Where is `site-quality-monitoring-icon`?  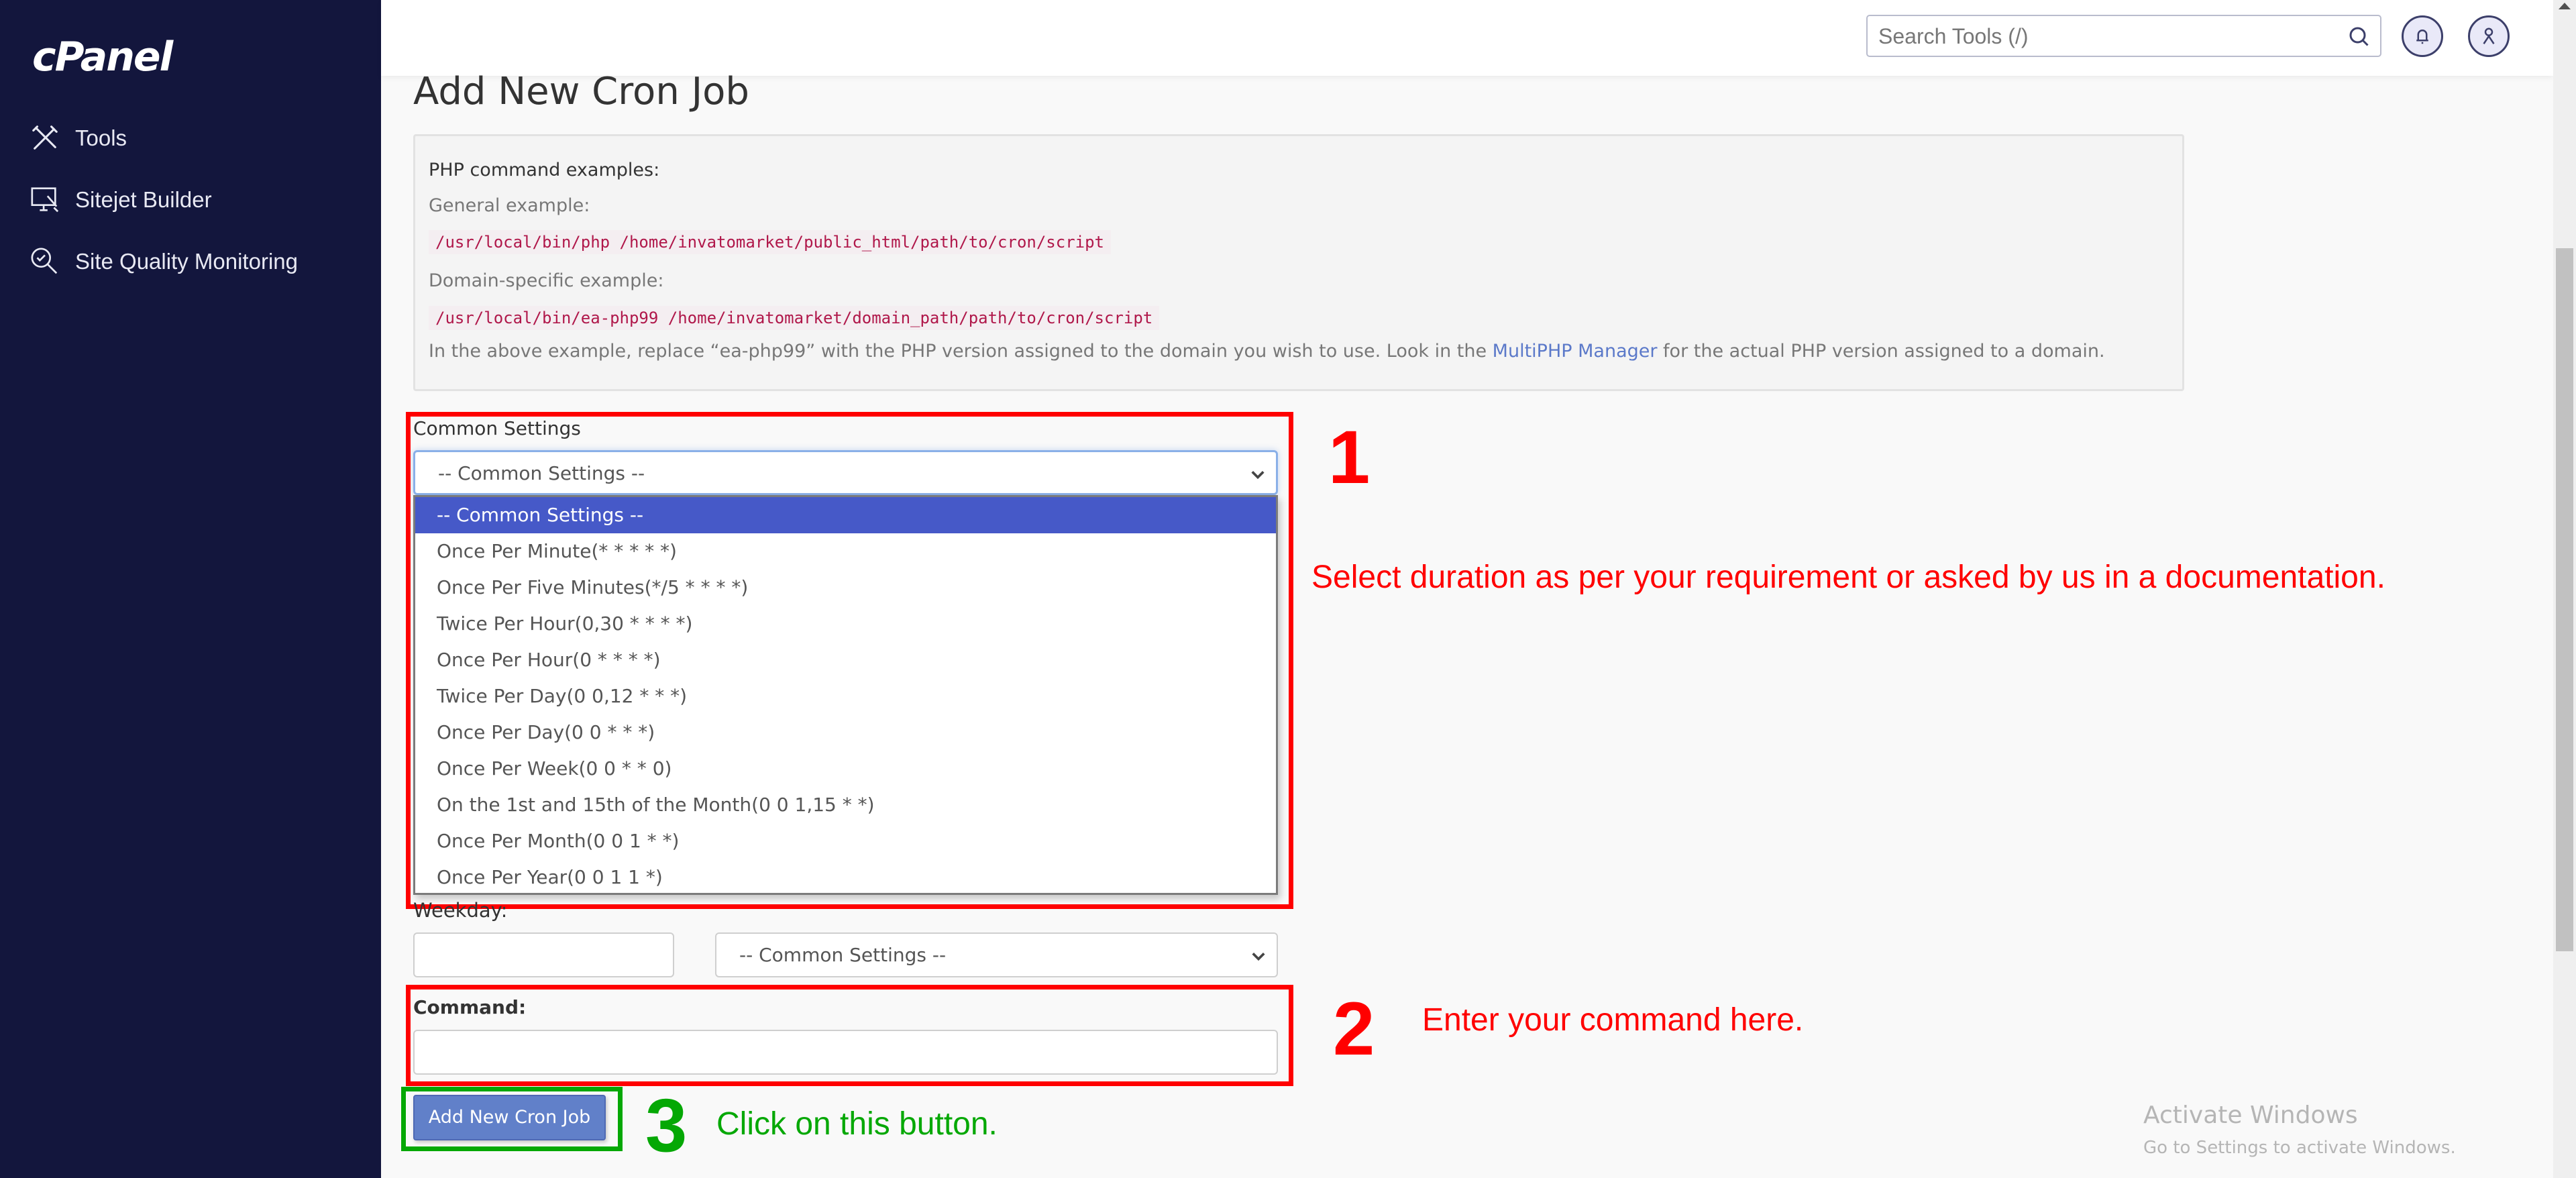 site-quality-monitoring-icon is located at coordinates (44, 261).